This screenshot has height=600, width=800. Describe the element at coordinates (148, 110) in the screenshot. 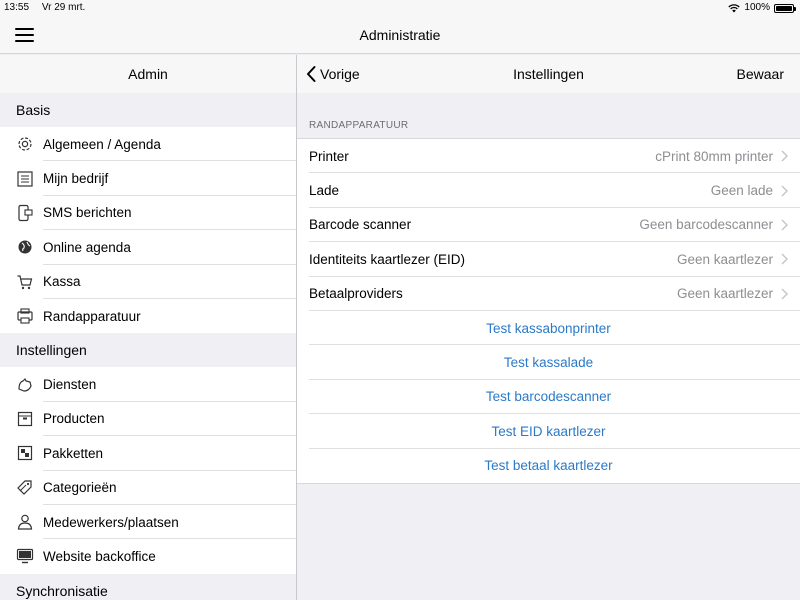

I see `section-header-basis: Basis` at that location.